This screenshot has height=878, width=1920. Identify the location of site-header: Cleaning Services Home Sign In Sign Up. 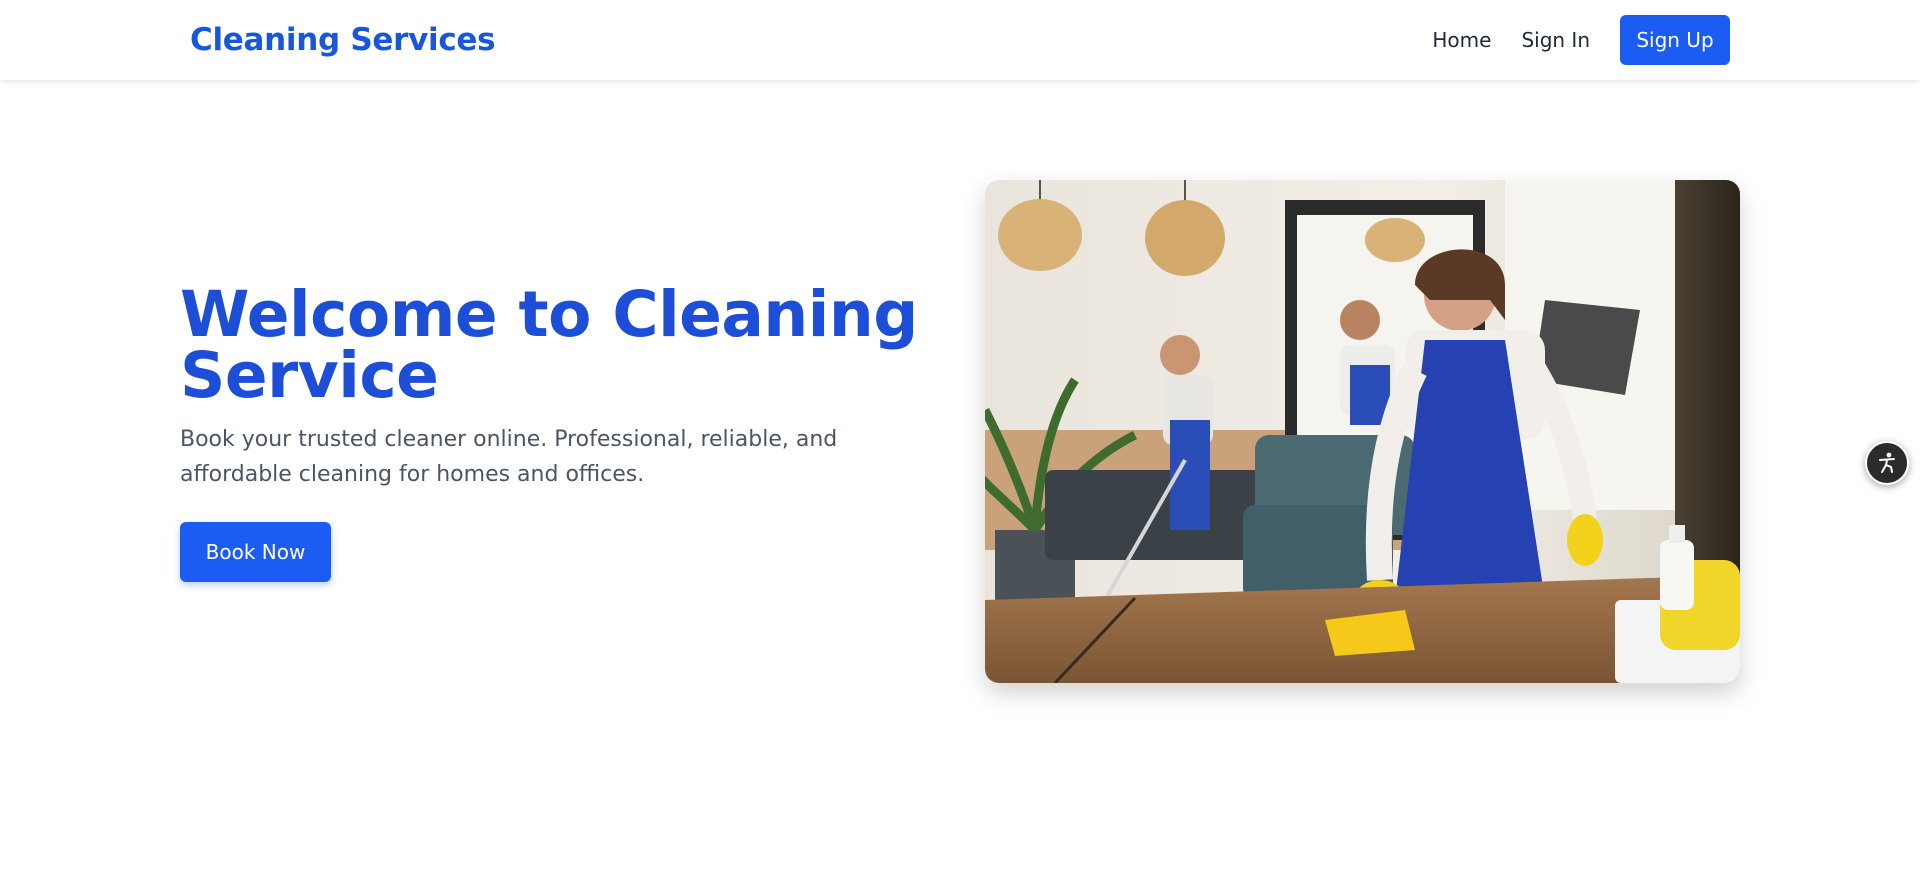
(960, 40).